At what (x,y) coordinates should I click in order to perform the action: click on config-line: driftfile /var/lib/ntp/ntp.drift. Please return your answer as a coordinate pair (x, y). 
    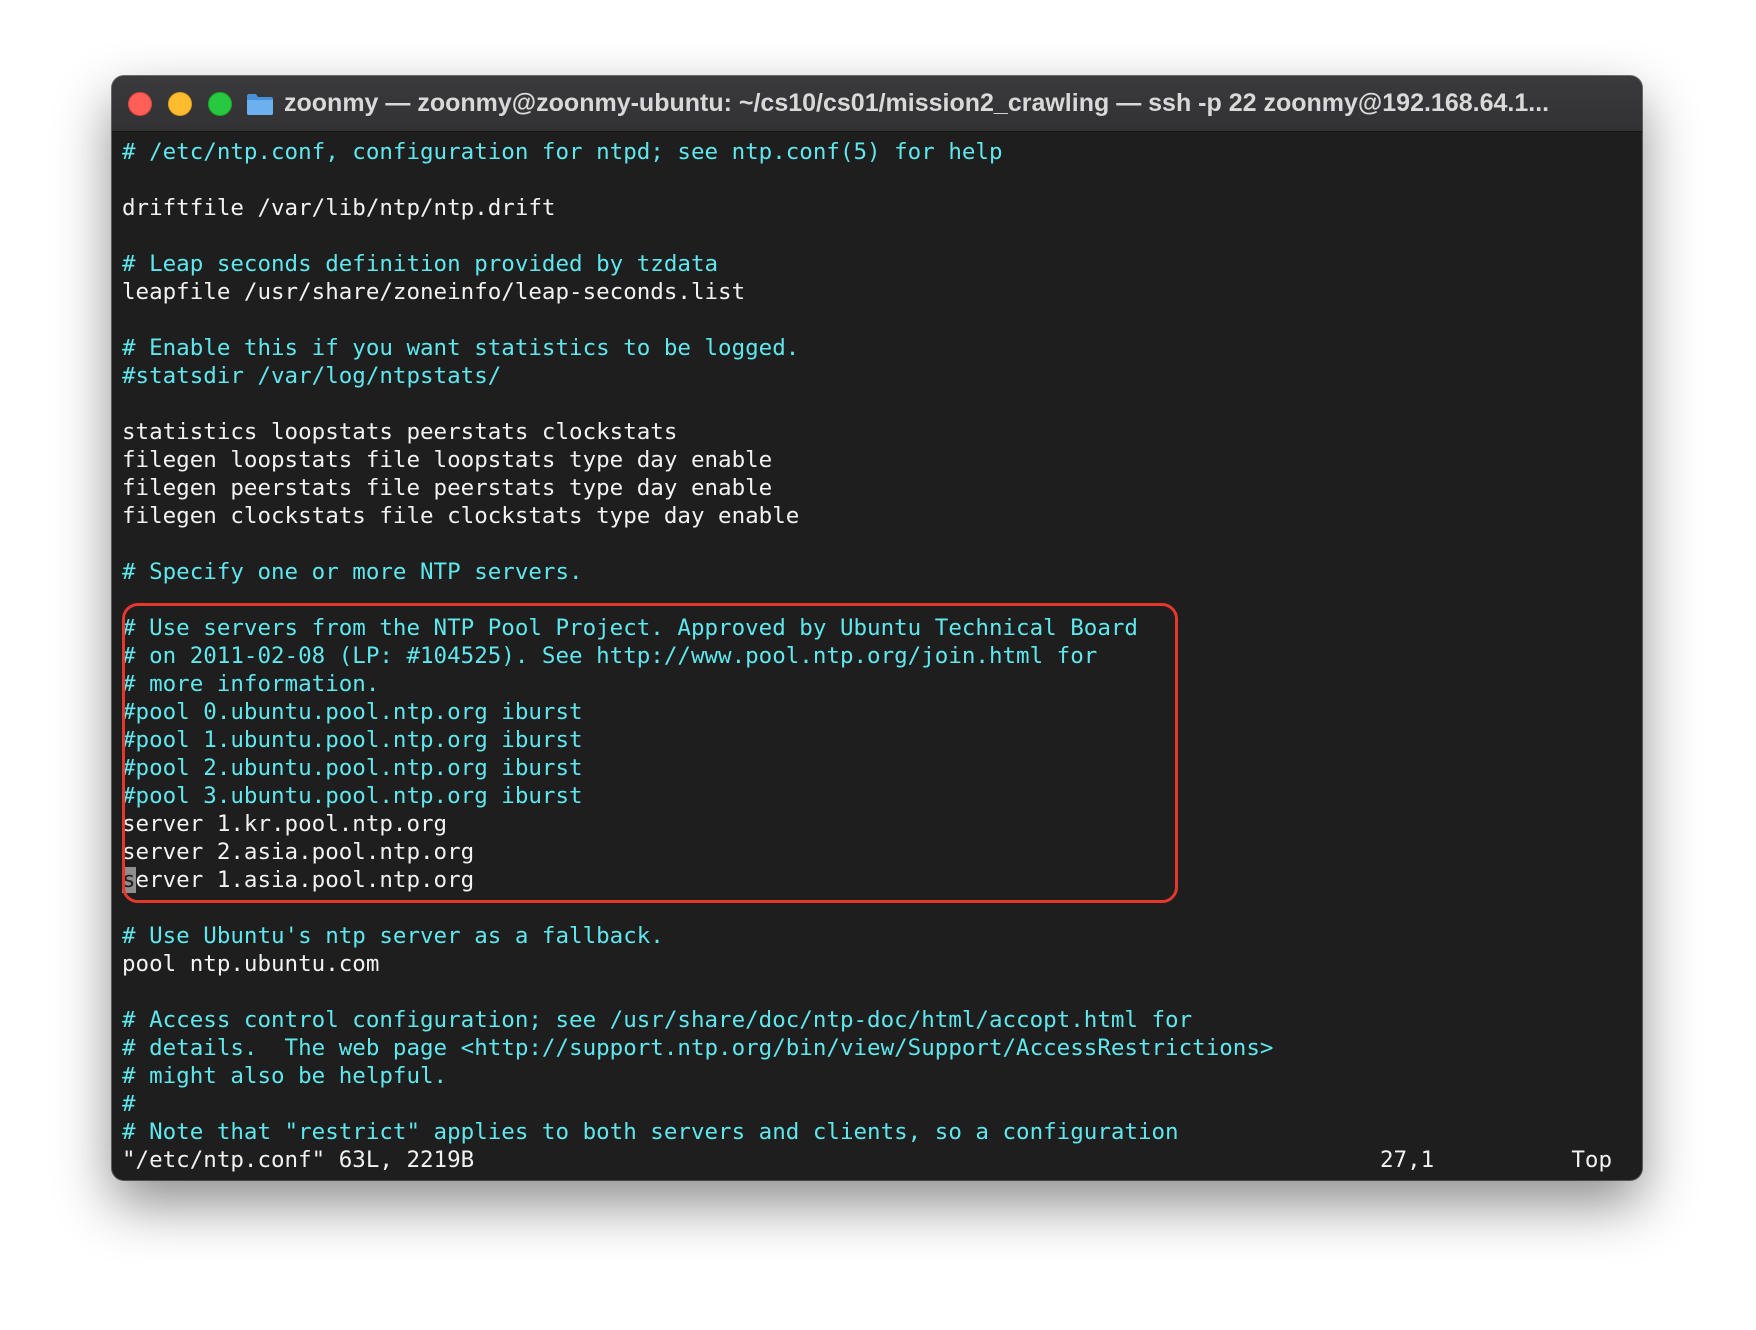
    Looking at the image, I should click on (877, 208).